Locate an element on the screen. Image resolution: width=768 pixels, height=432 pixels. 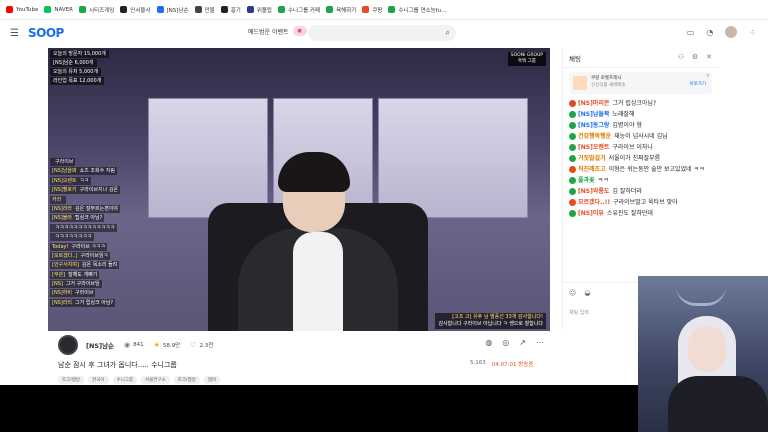
cam-person-face is located at coordinates (707, 349).